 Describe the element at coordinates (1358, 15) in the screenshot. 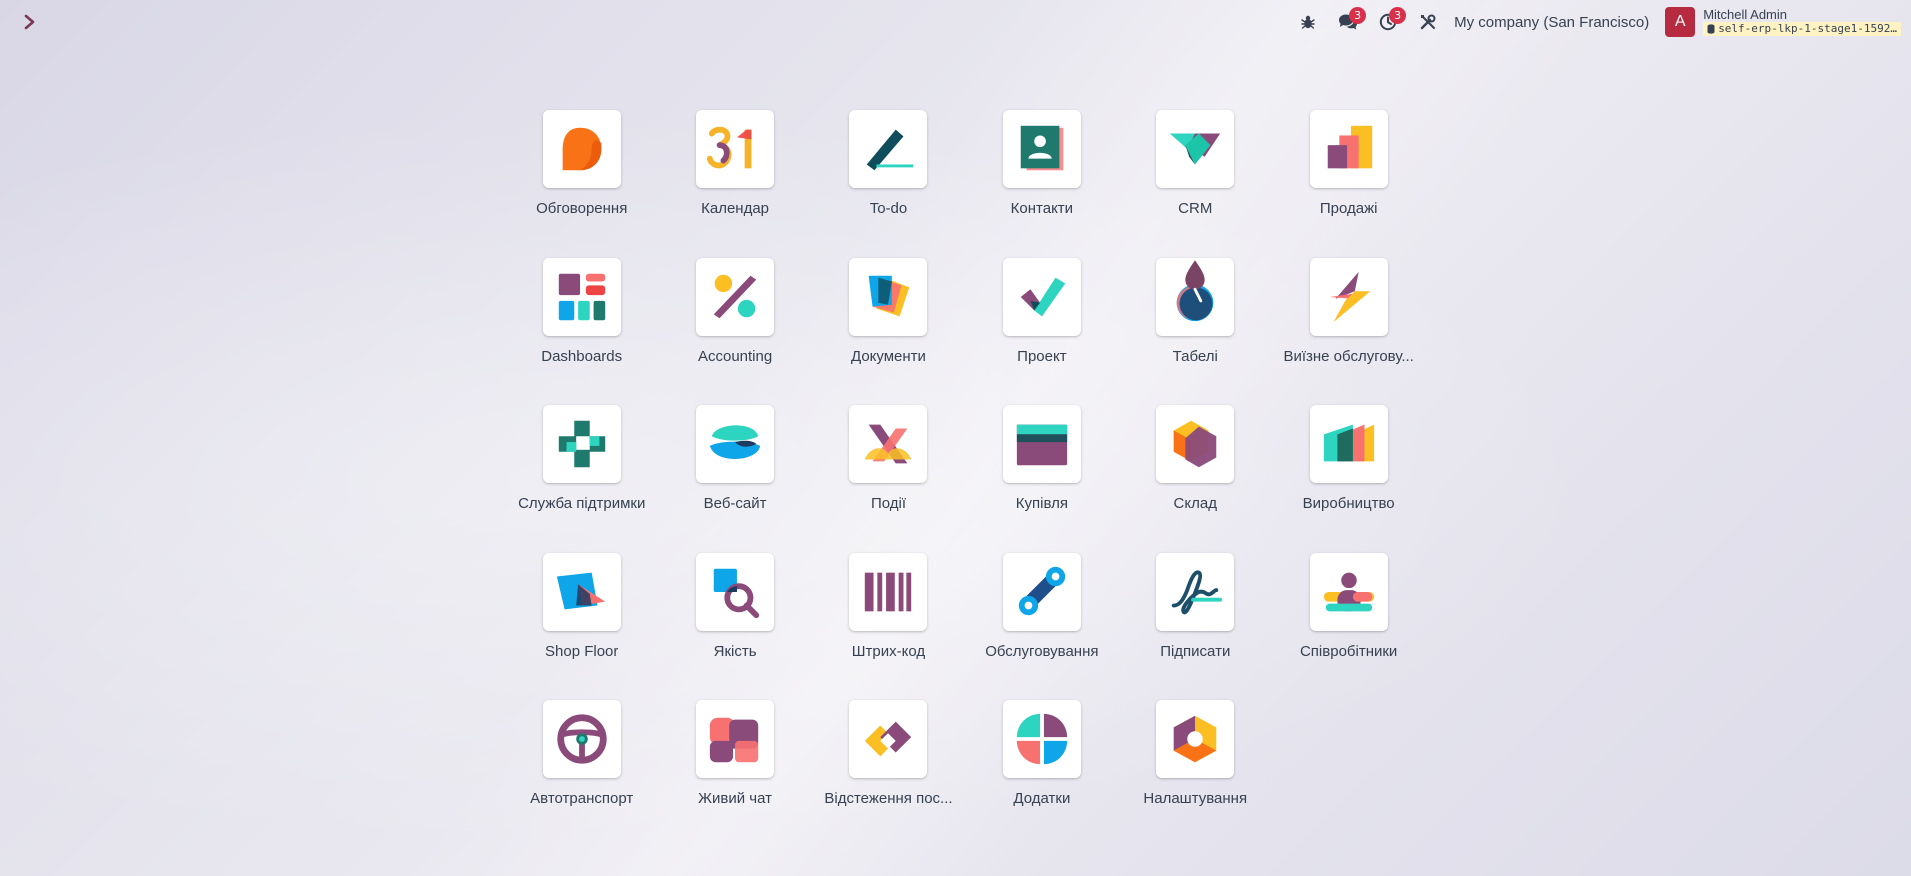

I see `messages-badge: 3` at that location.